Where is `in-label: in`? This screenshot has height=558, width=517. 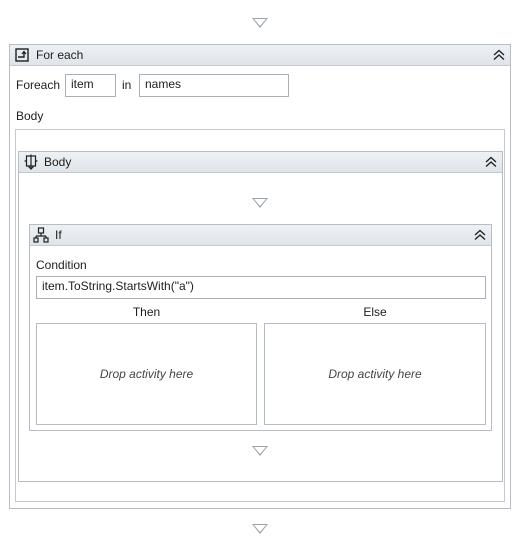 in-label: in is located at coordinates (127, 85).